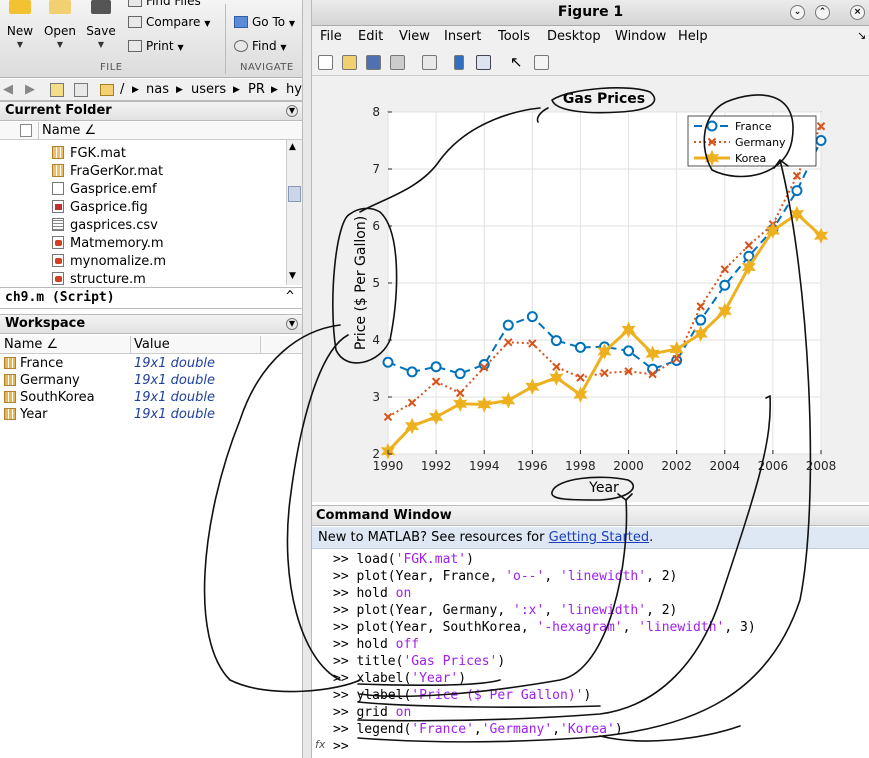  I want to click on scroll-up-icon: ▲, so click(292, 147).